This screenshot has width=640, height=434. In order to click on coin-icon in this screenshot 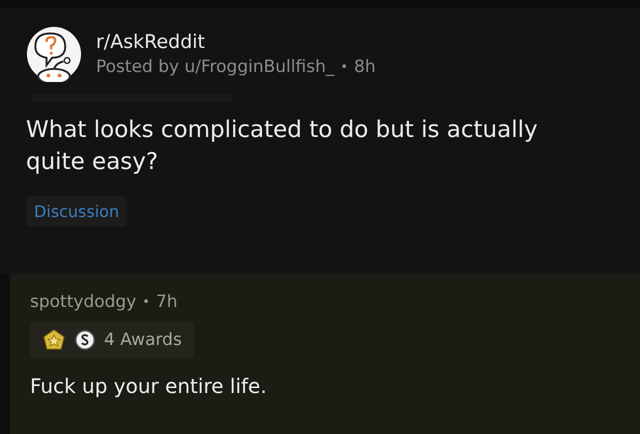, I will do `click(85, 340)`.